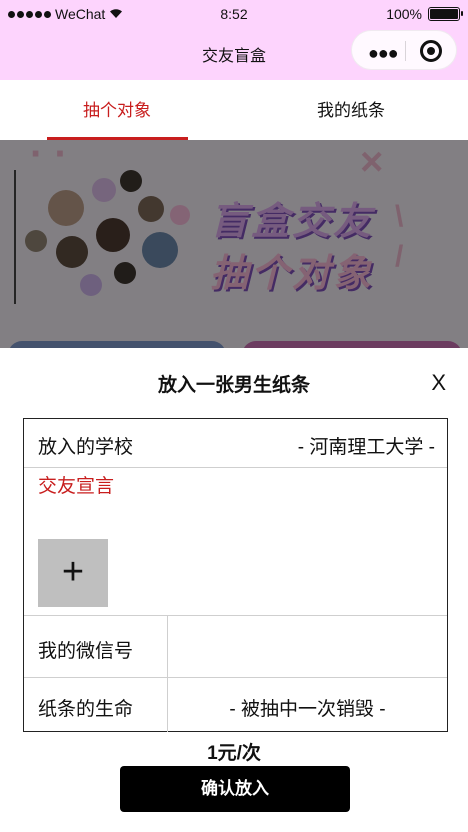  What do you see at coordinates (86, 651) in the screenshot?
I see `wechat-label: 我的微信号` at bounding box center [86, 651].